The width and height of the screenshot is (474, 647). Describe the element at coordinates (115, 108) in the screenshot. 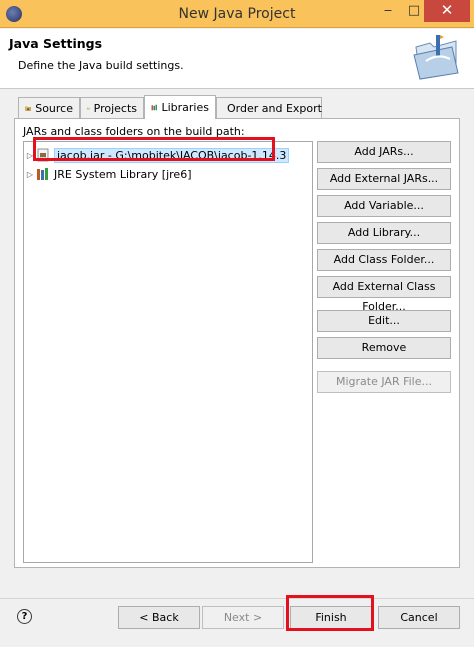

I see `tab-projects-label: Projects` at that location.